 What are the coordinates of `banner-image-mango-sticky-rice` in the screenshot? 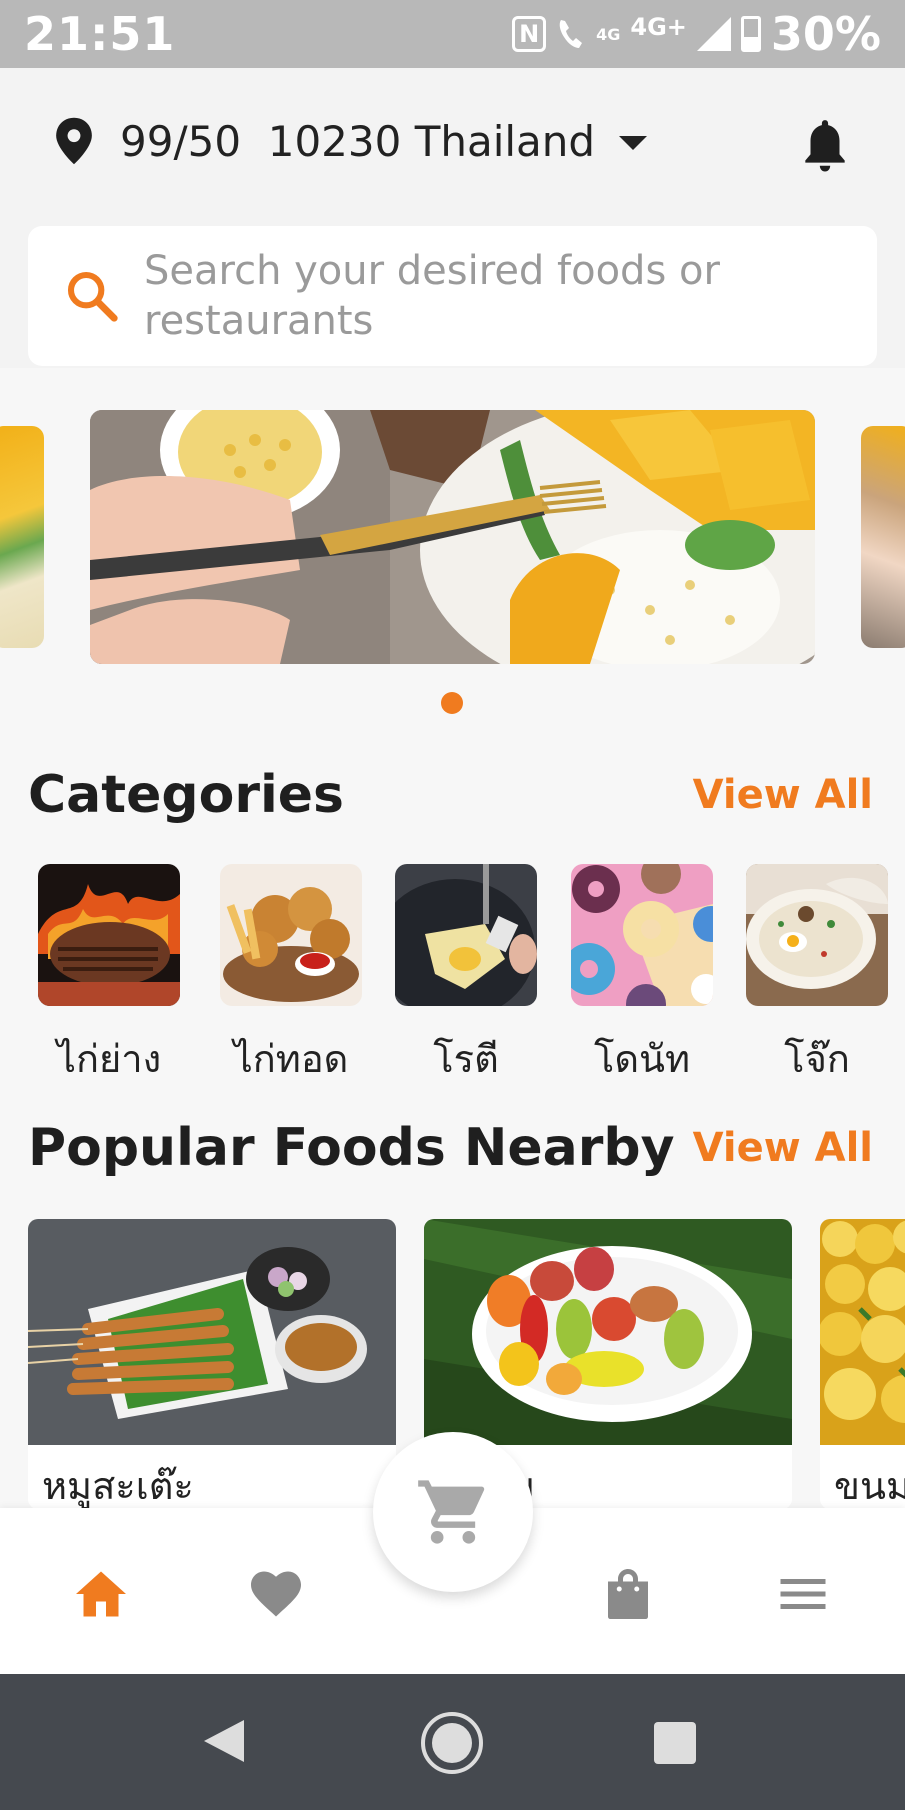 It's located at (452, 537).